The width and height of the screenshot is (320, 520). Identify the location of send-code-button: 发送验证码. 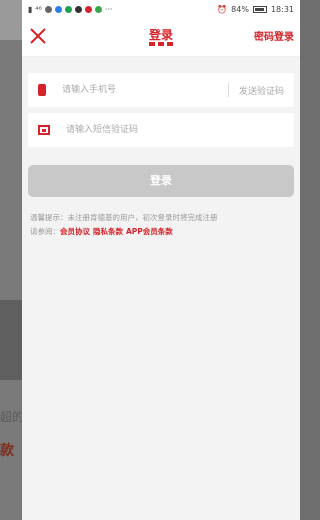
(261, 90).